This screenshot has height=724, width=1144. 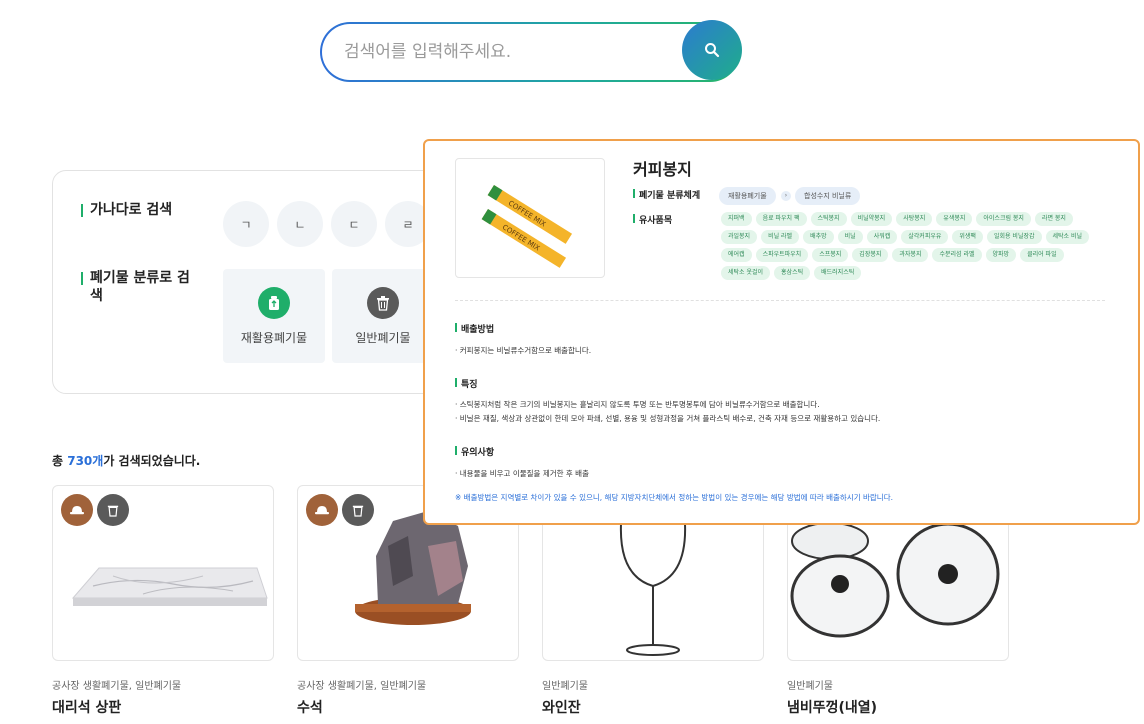 I want to click on classification-crumb: 재활용폐기물, so click(x=747, y=196).